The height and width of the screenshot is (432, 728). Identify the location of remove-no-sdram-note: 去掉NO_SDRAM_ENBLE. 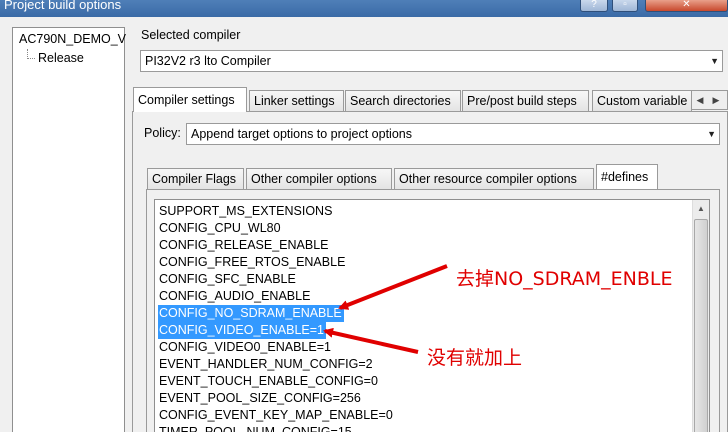
(564, 279).